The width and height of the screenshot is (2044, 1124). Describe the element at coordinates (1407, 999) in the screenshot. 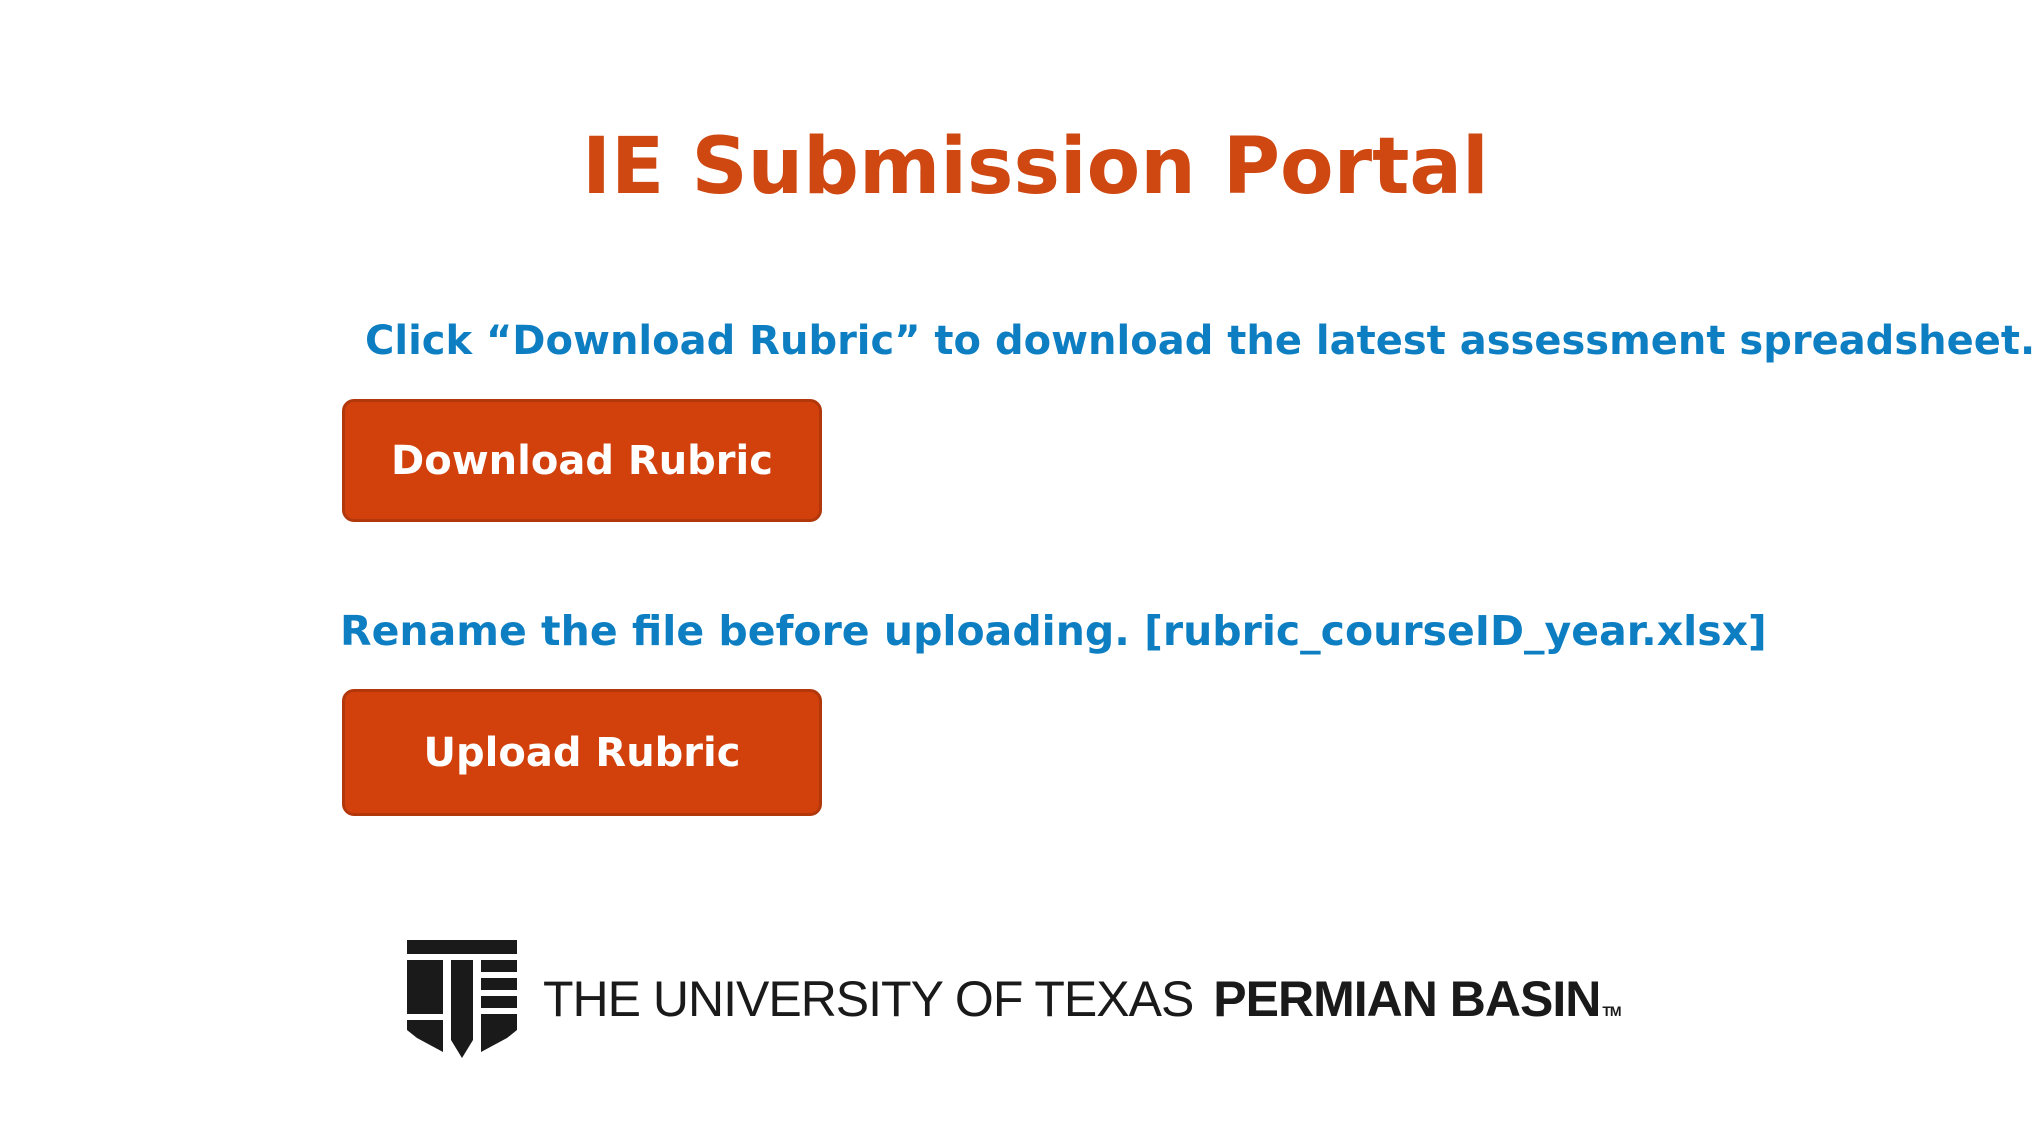

I see `logo-text-bold: PERMIAN BASIN` at that location.